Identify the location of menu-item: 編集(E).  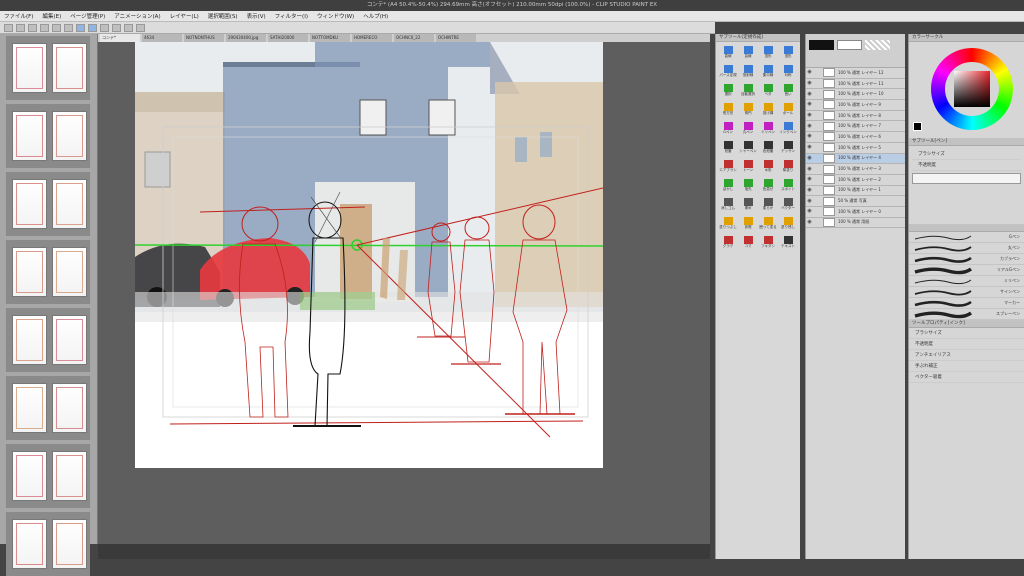
(51, 16).